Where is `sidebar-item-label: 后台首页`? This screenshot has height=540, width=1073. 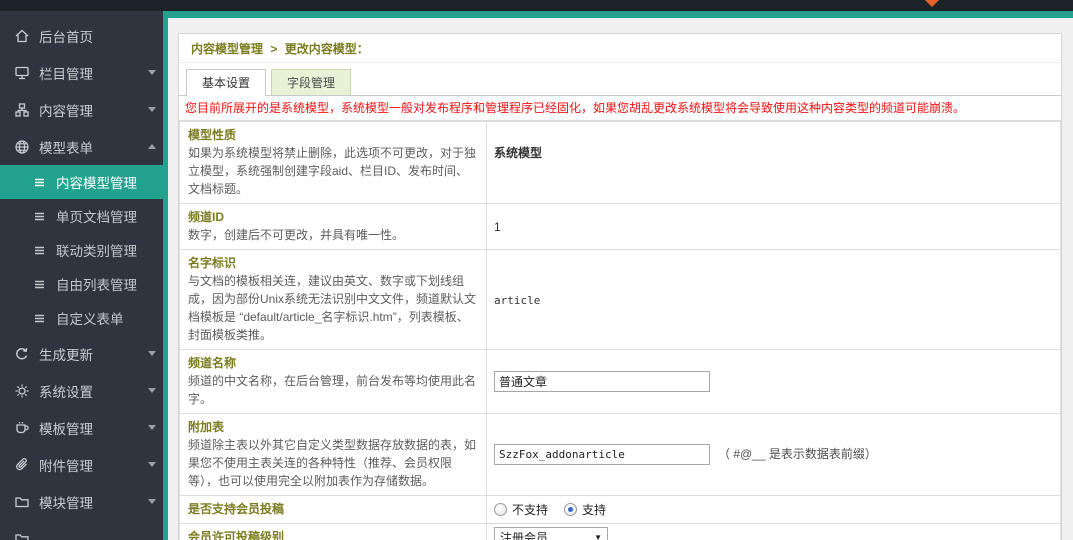
sidebar-item-label: 后台首页 is located at coordinates (66, 37).